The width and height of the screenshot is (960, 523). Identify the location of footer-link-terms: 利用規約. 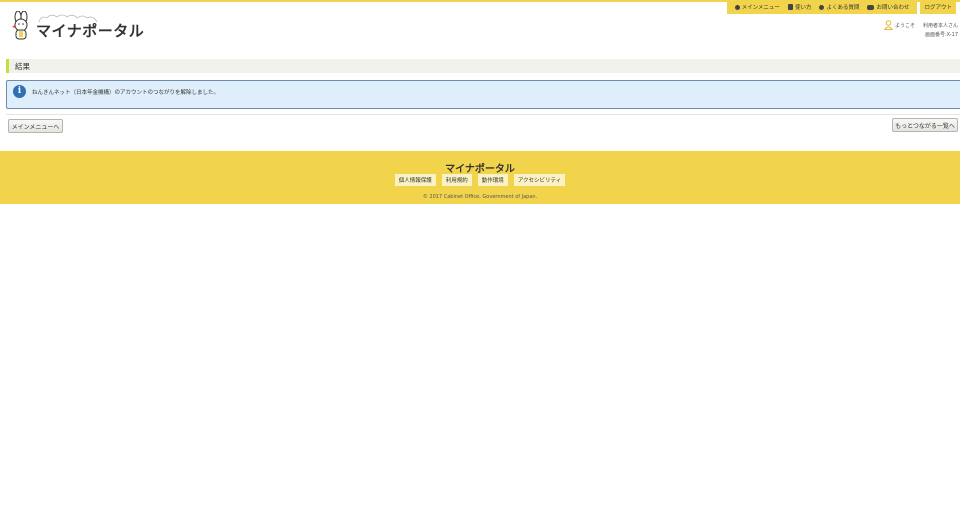
(456, 180).